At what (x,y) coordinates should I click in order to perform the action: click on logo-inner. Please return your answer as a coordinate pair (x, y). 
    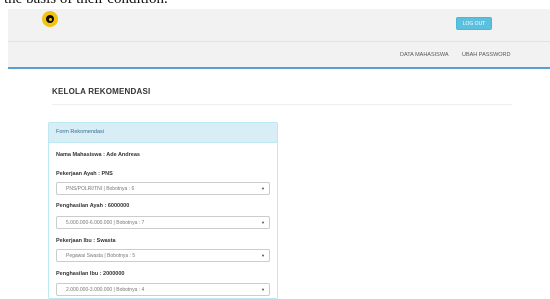
    Looking at the image, I should click on (50, 19).